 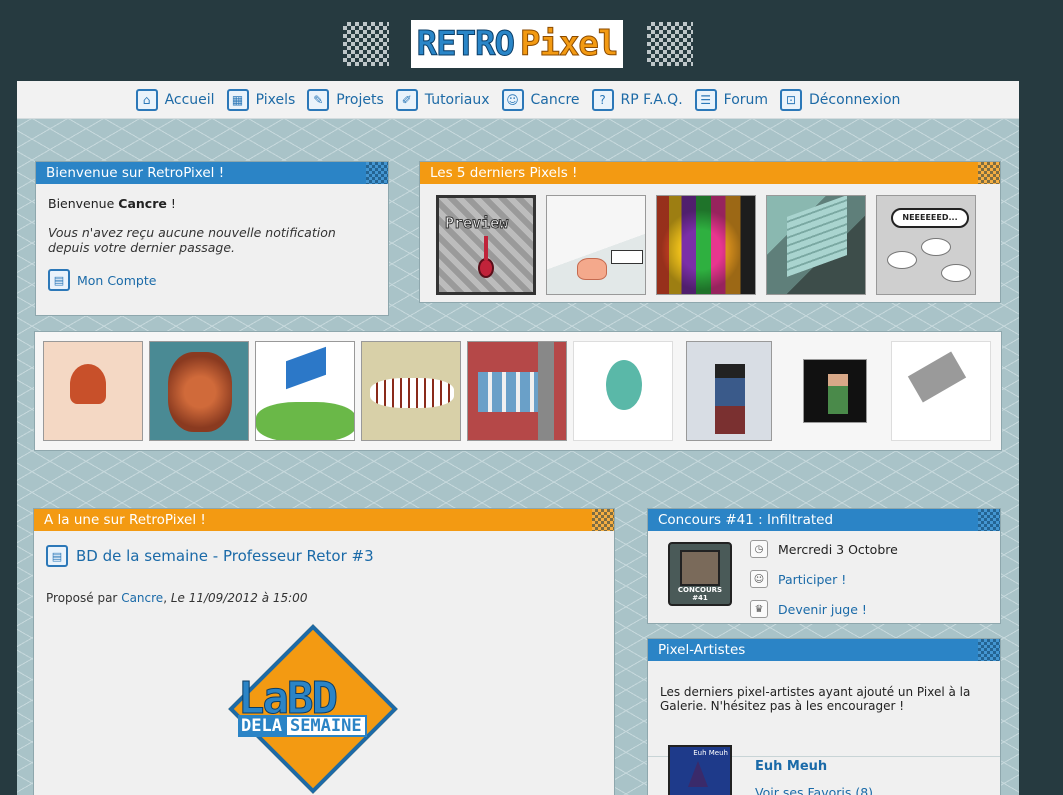 I want to click on chat-icon: ☰, so click(x=705, y=99).